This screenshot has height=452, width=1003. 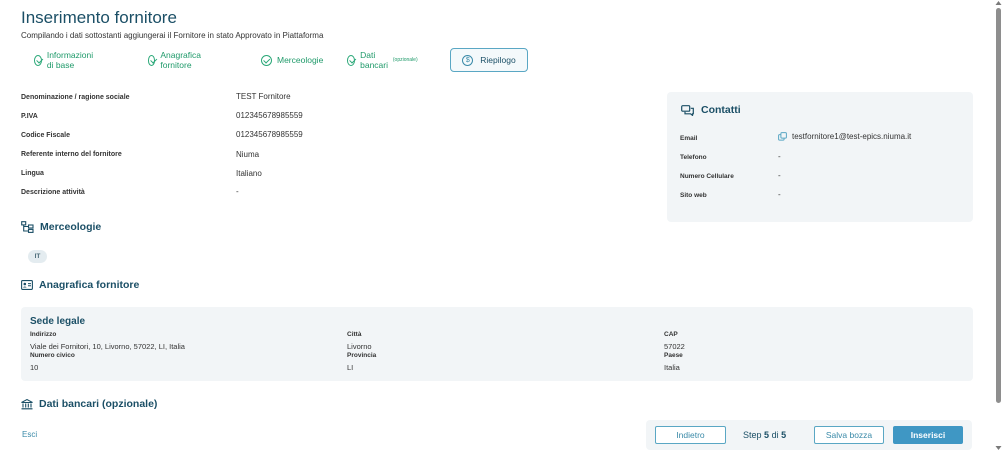 What do you see at coordinates (673, 355) in the screenshot?
I see `paese-label: Paese` at bounding box center [673, 355].